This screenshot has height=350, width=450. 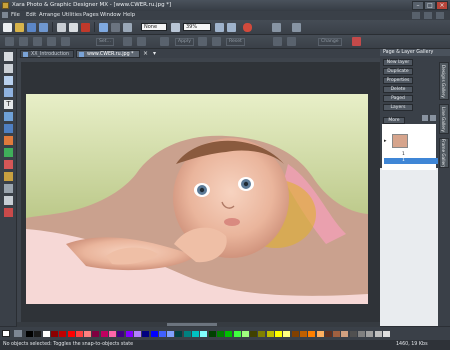 I want to click on page-expand-icon: ▸, so click(x=385, y=141).